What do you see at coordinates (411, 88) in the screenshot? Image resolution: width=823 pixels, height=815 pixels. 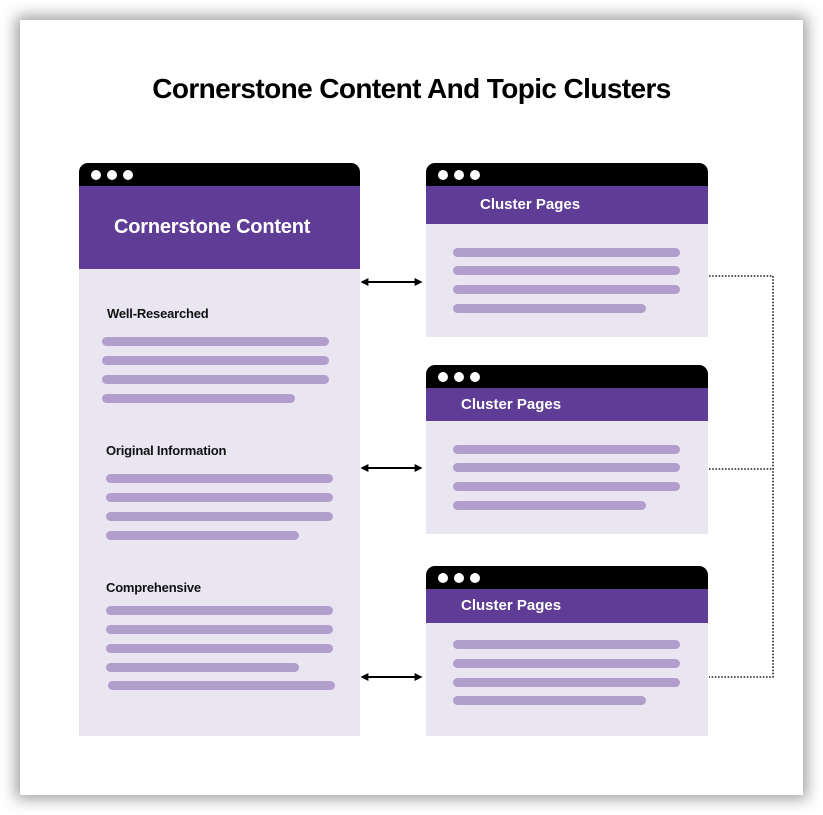 I see `diagram-title: Cornerstone Content And Topic Clusters` at bounding box center [411, 88].